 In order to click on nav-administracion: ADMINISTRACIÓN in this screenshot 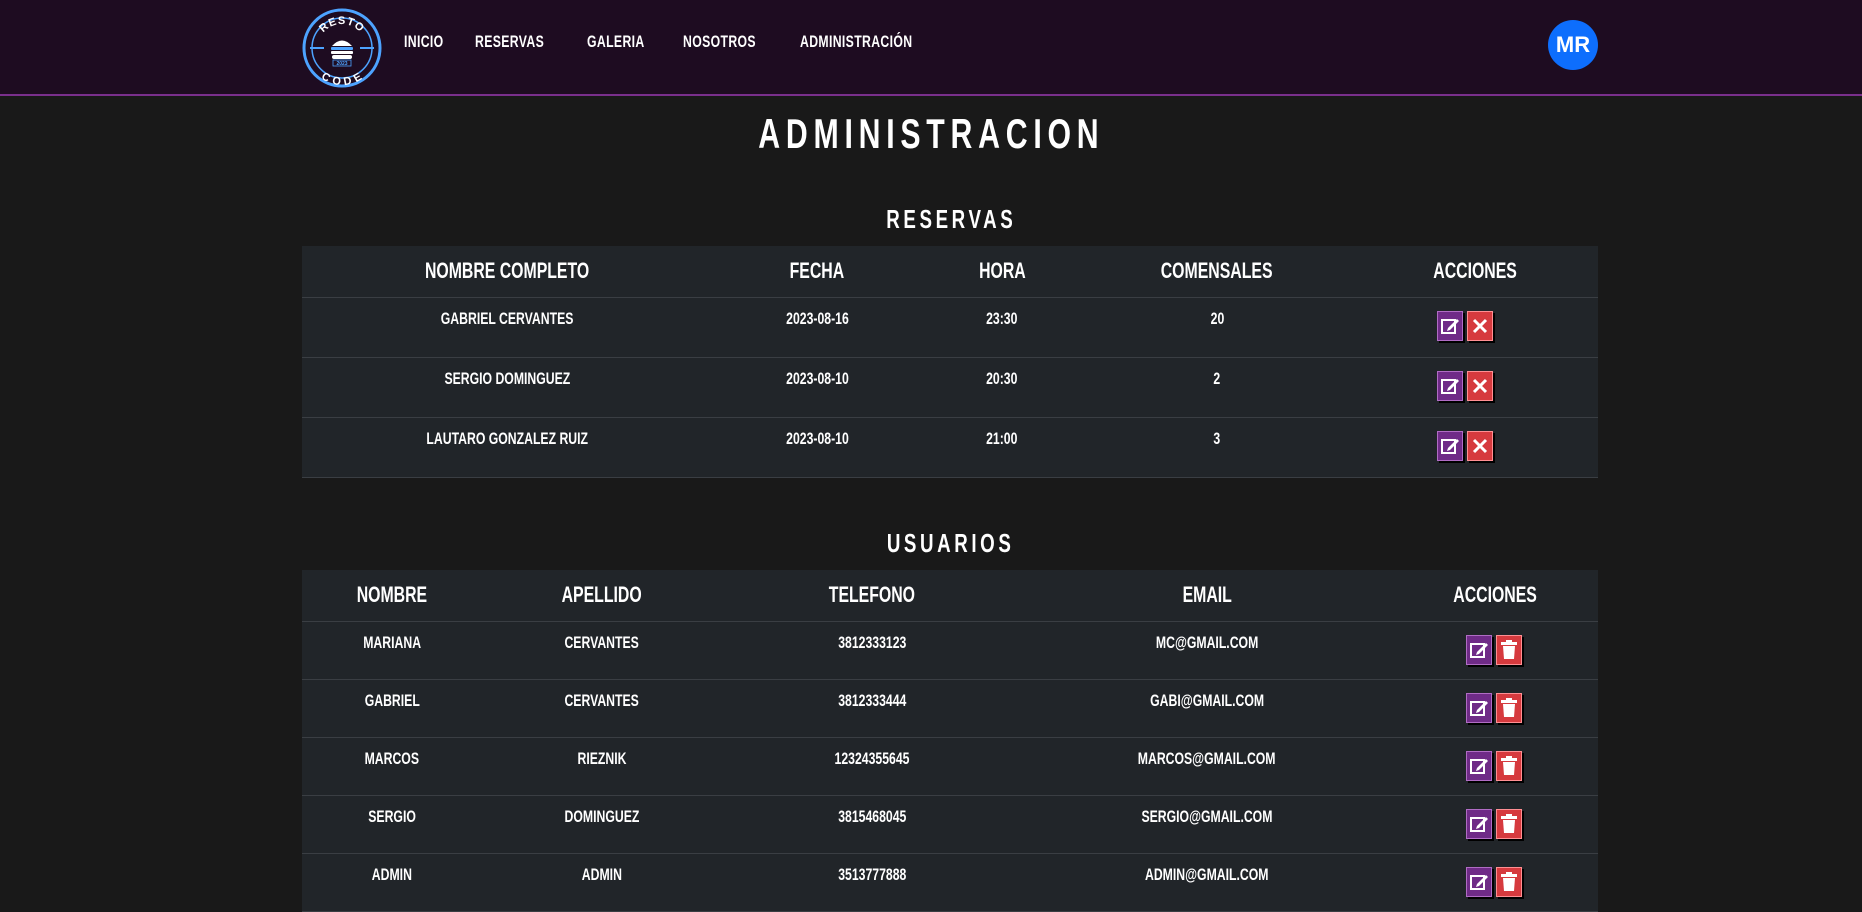, I will do `click(878, 42)`.